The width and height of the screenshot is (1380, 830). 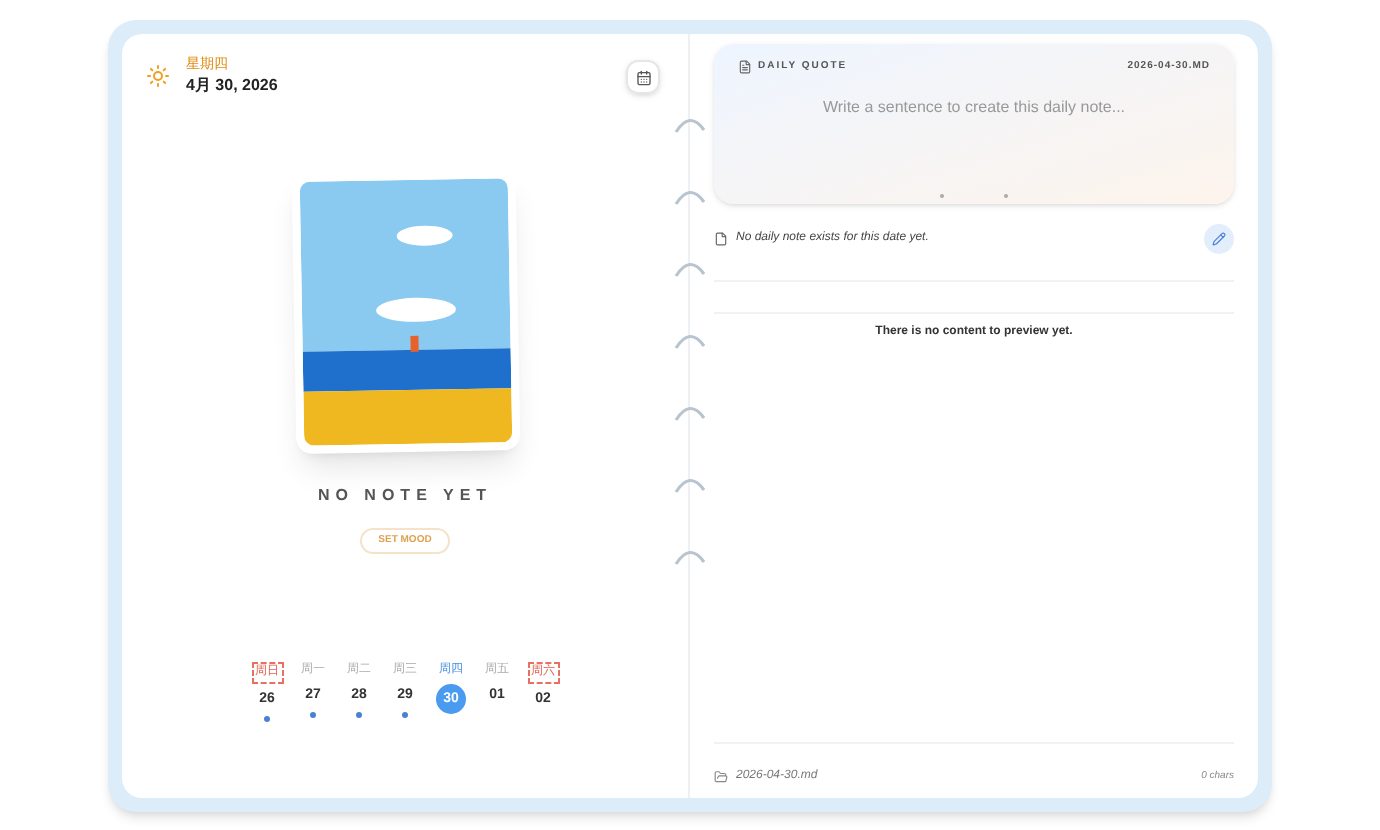 I want to click on mood-title: NO NOTE YET, so click(x=405, y=495).